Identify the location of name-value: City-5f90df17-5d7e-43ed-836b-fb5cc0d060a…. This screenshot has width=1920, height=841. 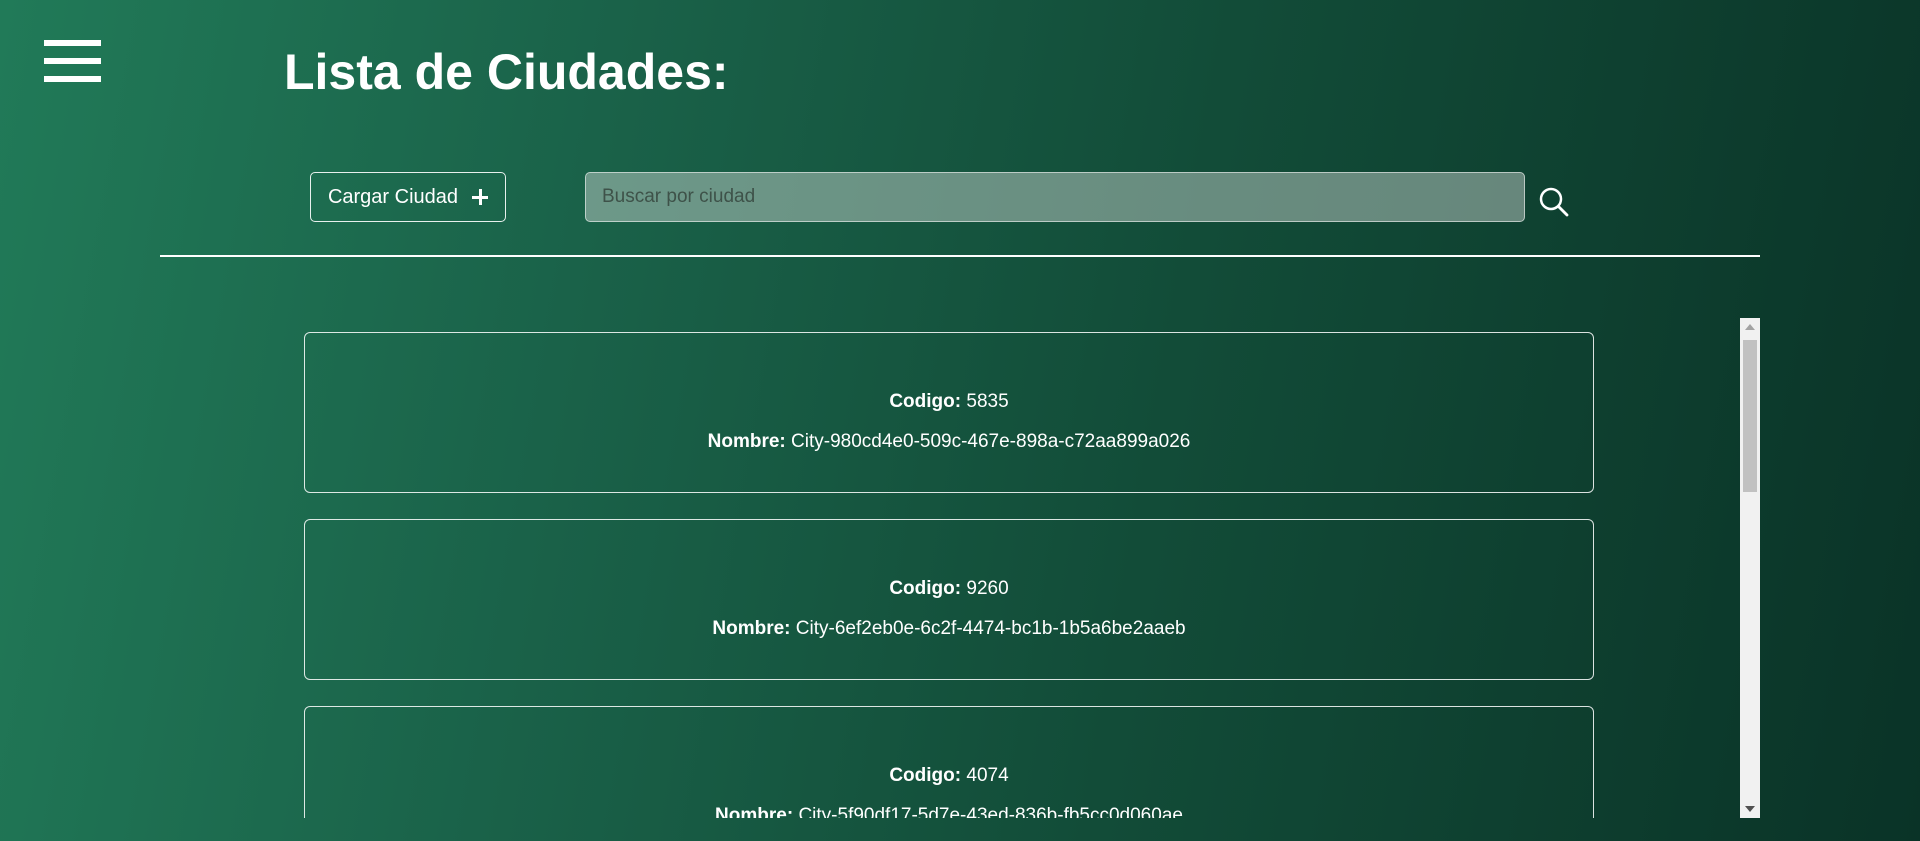
(990, 811).